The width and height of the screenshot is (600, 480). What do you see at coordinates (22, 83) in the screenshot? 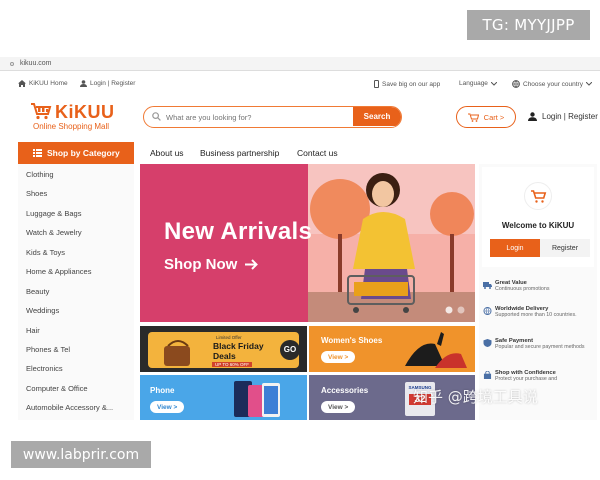
I see `home-icon` at bounding box center [22, 83].